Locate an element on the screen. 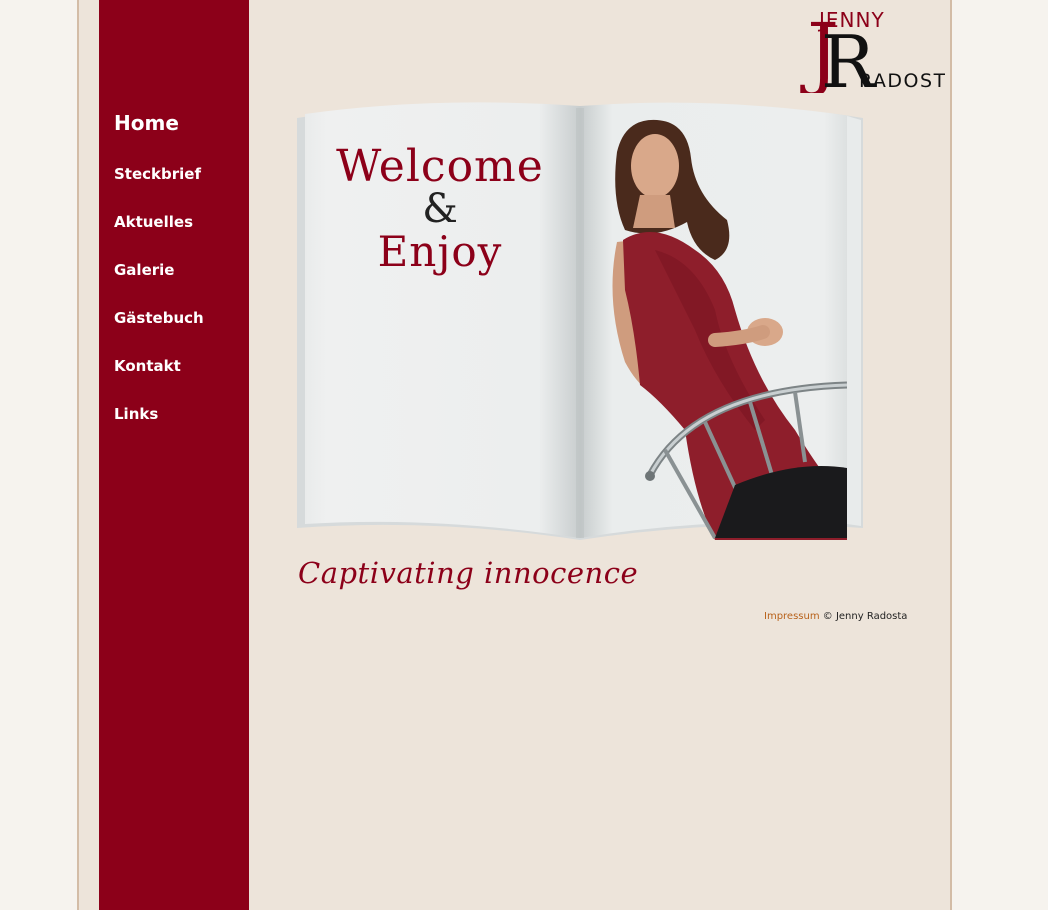 The image size is (1048, 910). nav-kontakt: Kontakt is located at coordinates (147, 366).